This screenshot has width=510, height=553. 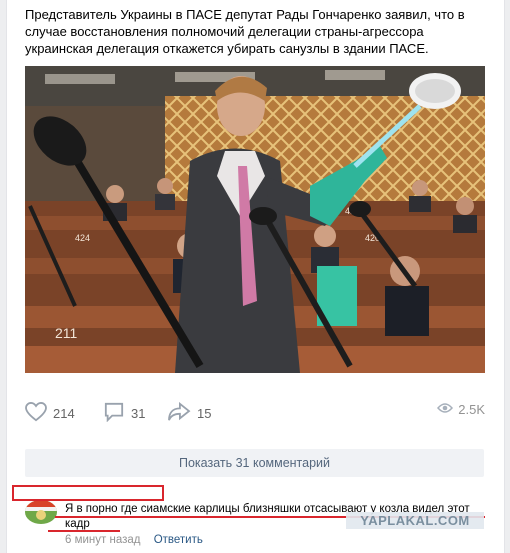 I want to click on highlight-box, so click(x=88, y=493).